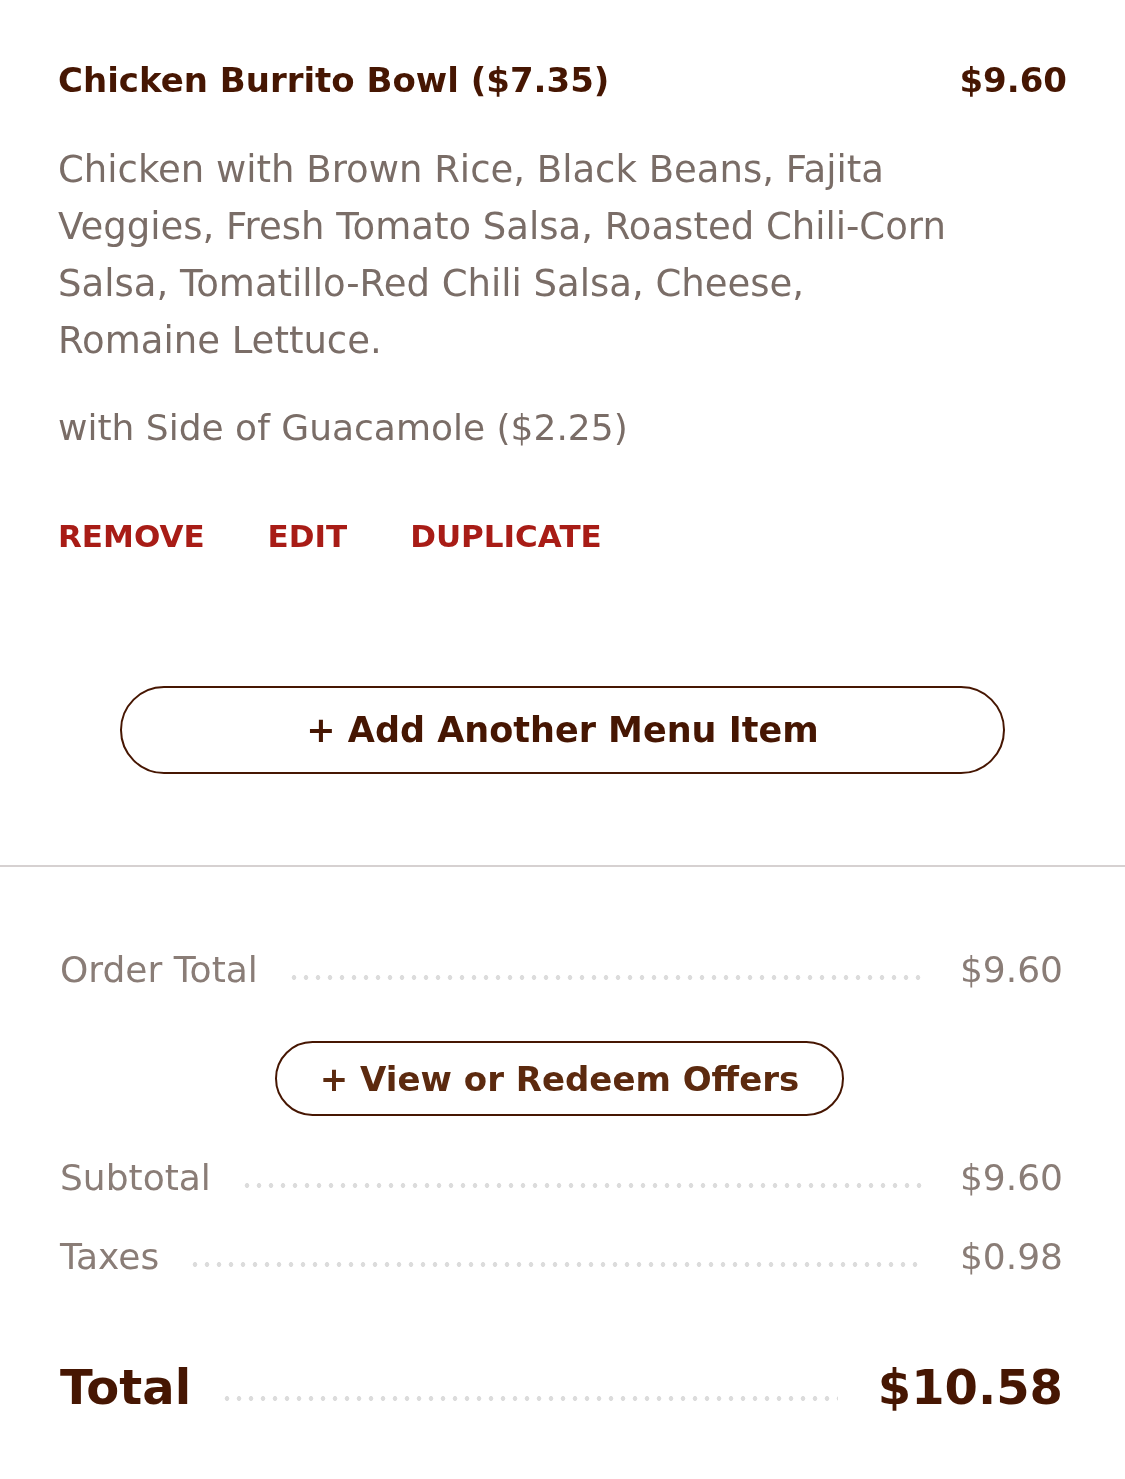 This screenshot has width=1125, height=1479. I want to click on summary-label: Subtotal, so click(135, 1178).